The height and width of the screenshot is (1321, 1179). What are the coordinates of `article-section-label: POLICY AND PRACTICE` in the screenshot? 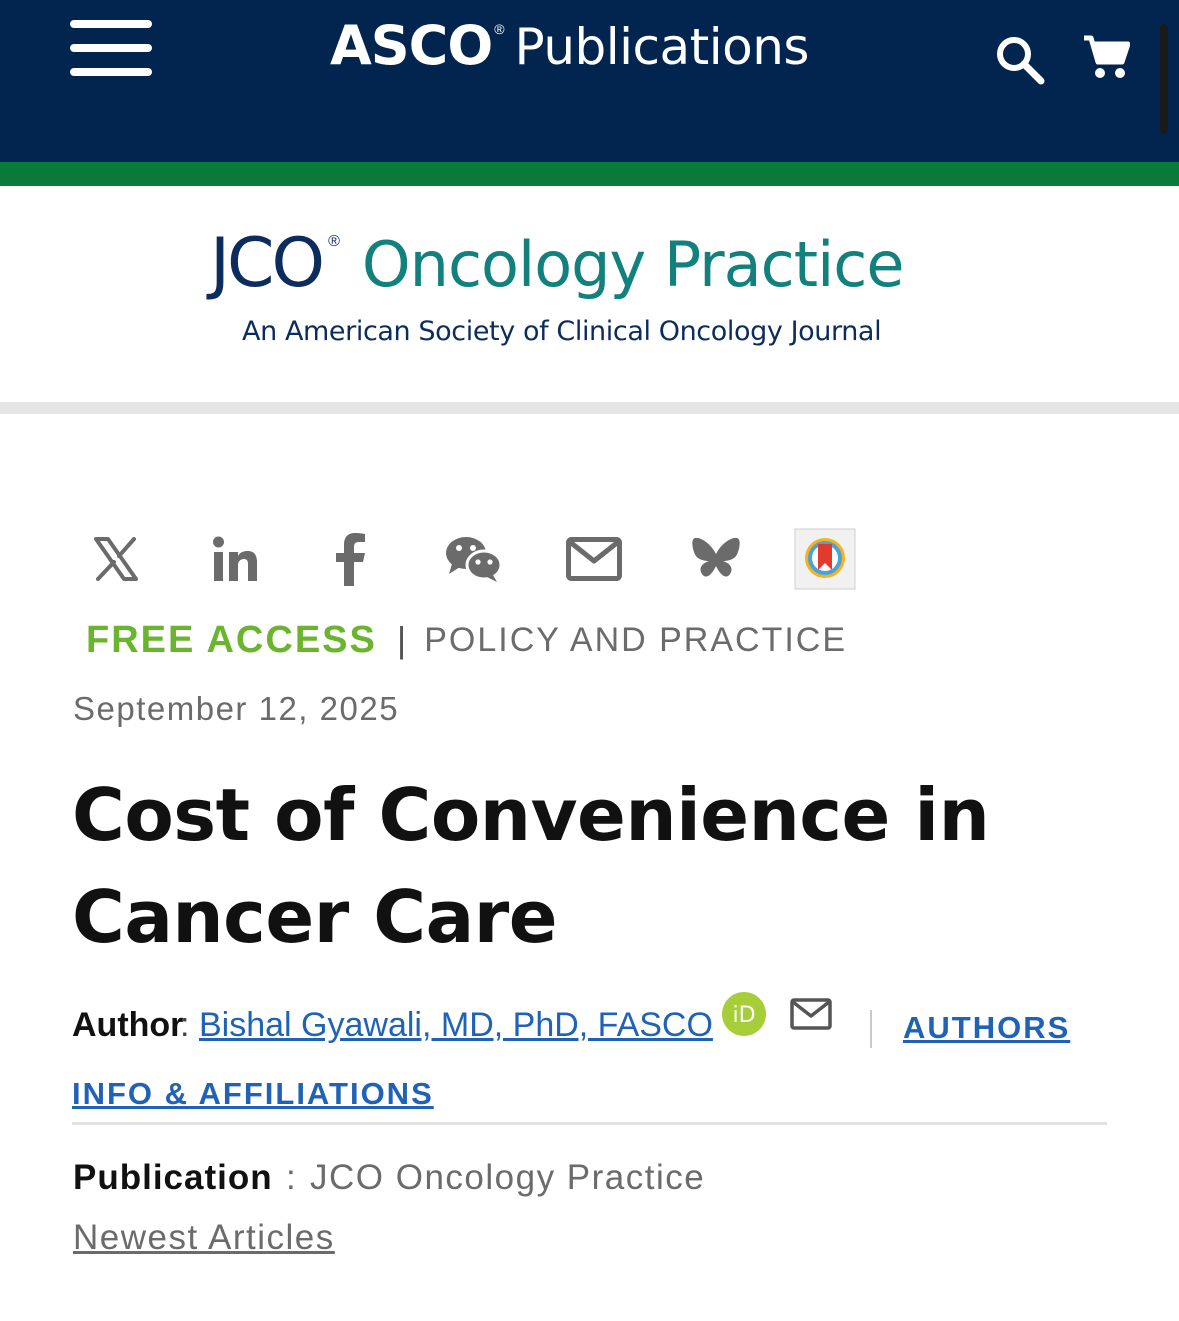 It's located at (636, 639).